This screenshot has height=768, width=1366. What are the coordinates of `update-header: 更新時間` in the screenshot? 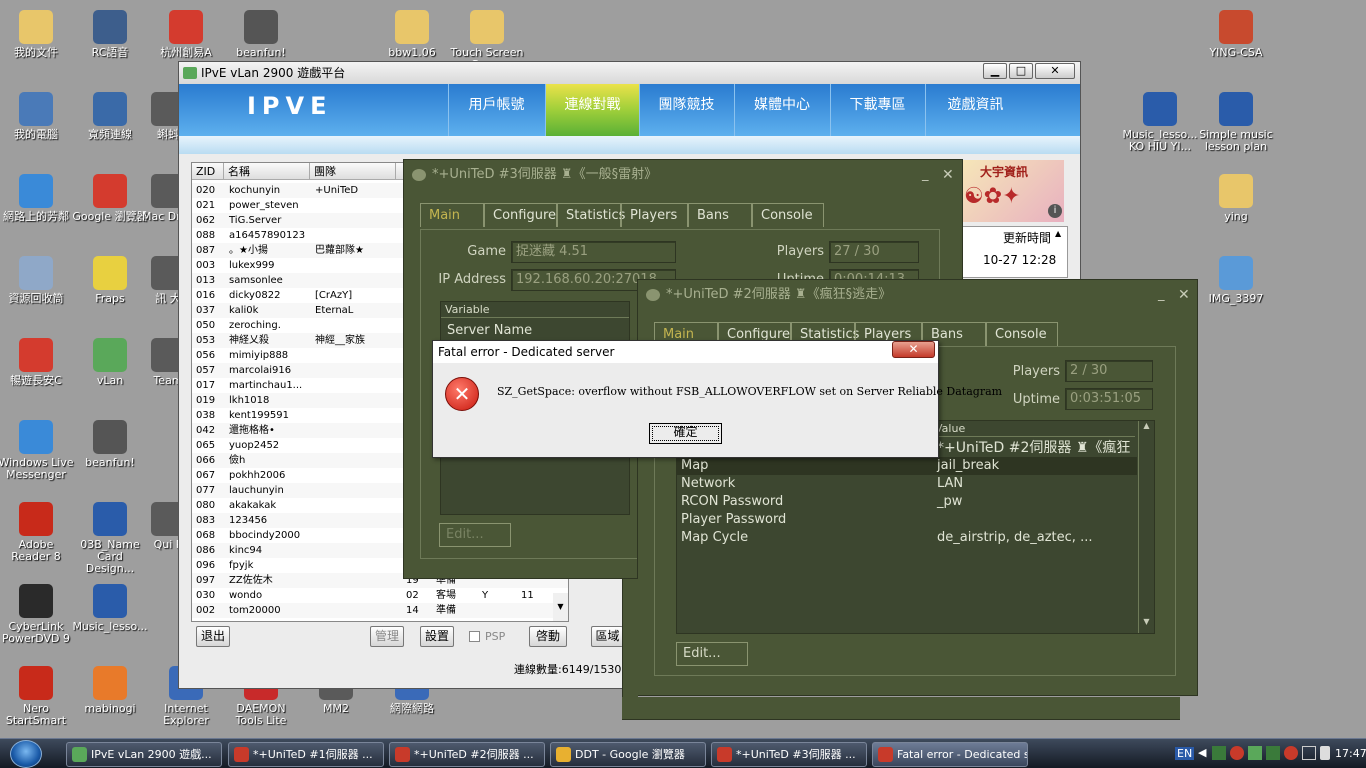 It's located at (1027, 238).